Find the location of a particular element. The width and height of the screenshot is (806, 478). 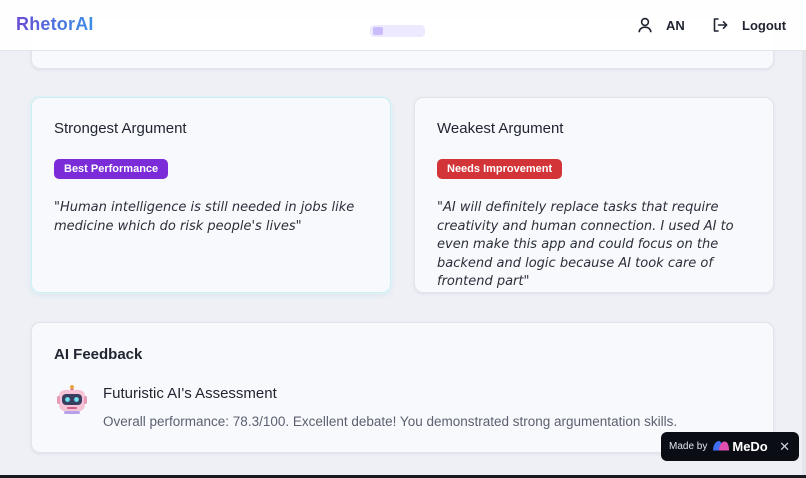

assessment-heading: Futuristic AI's Assessment is located at coordinates (190, 393).